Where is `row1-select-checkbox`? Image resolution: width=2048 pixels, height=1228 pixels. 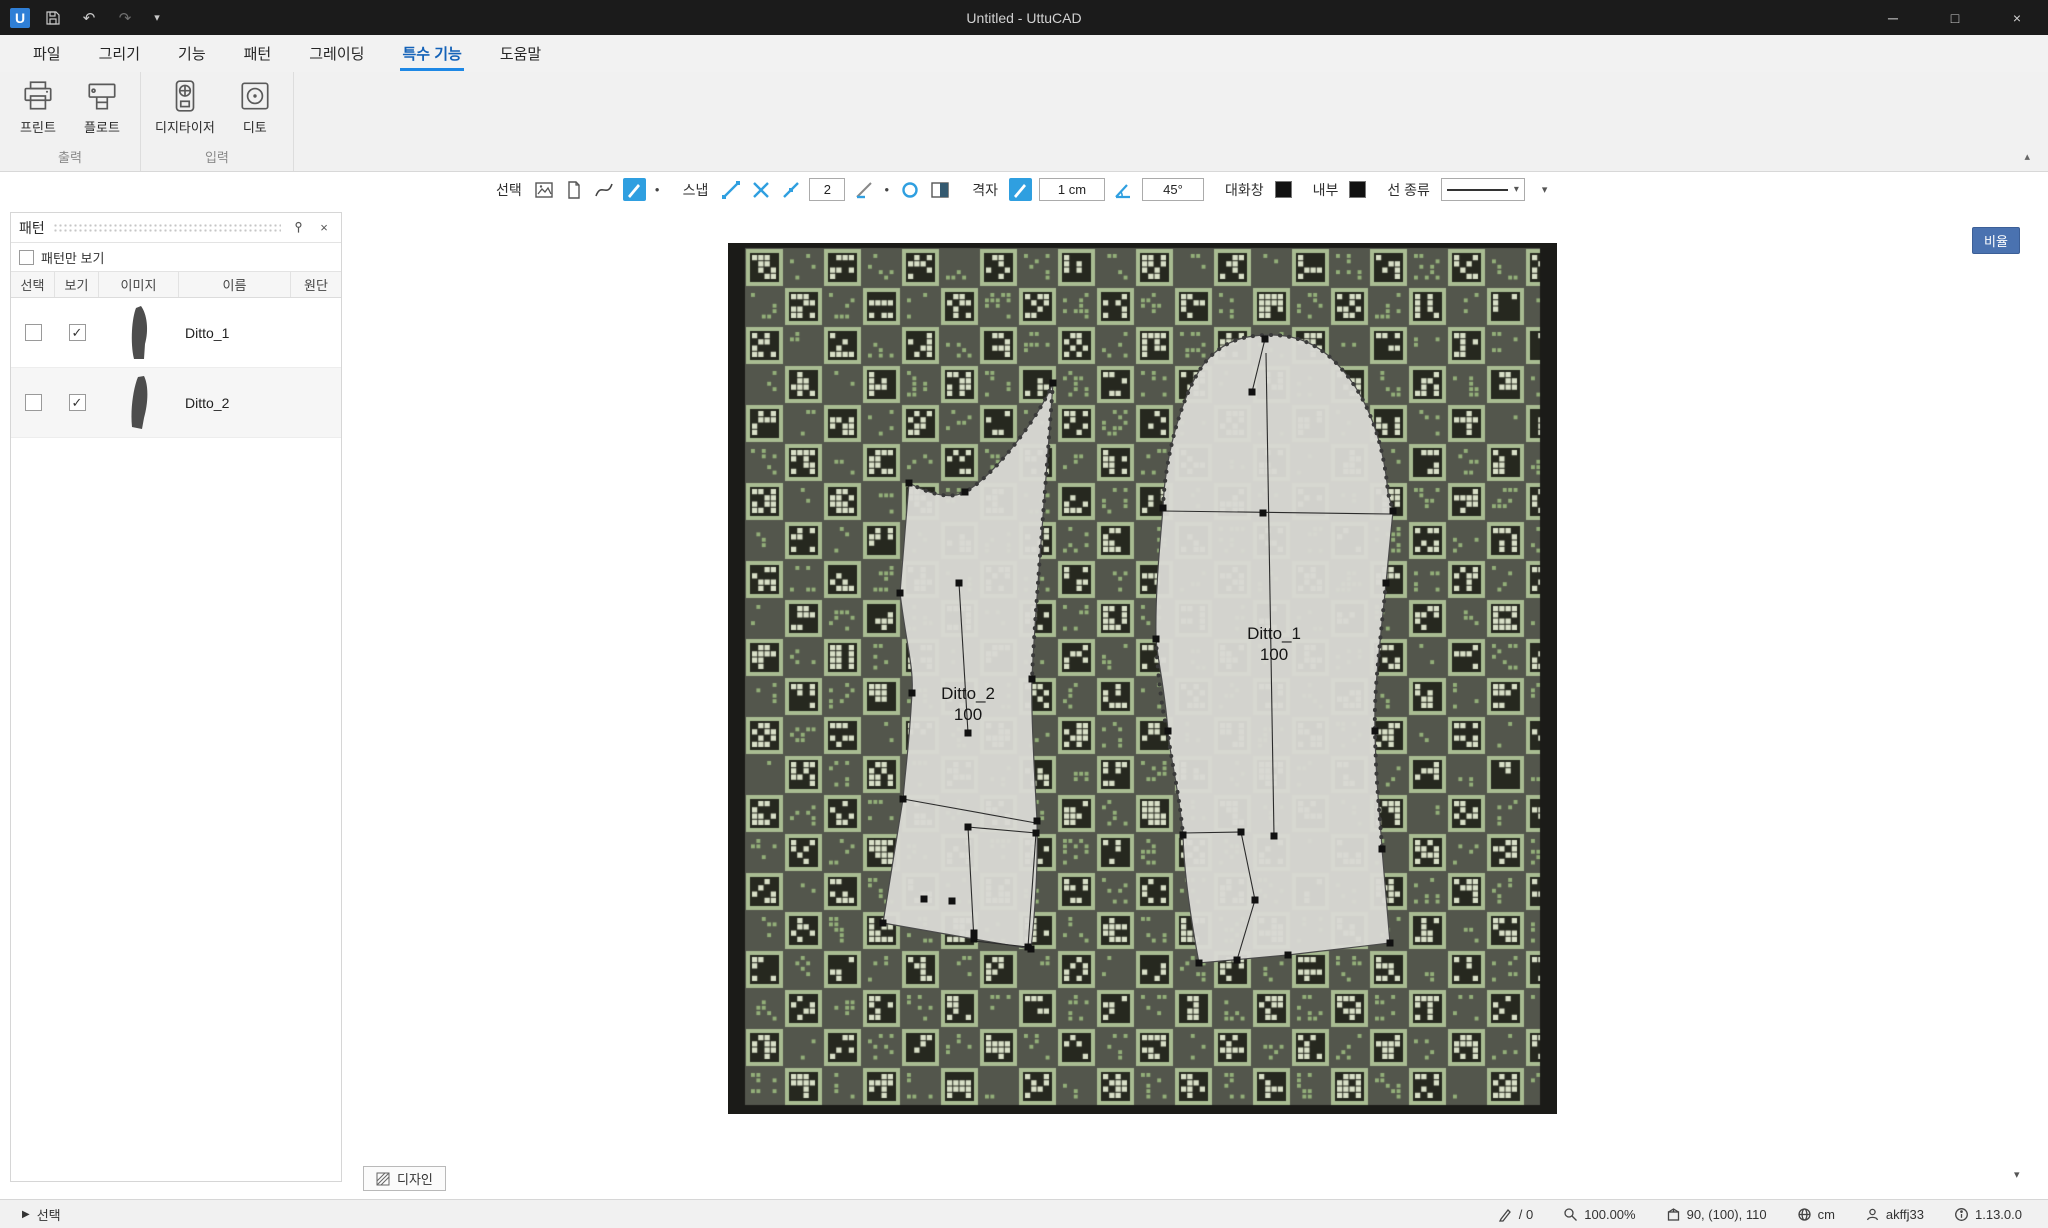
row1-select-checkbox is located at coordinates (33, 332).